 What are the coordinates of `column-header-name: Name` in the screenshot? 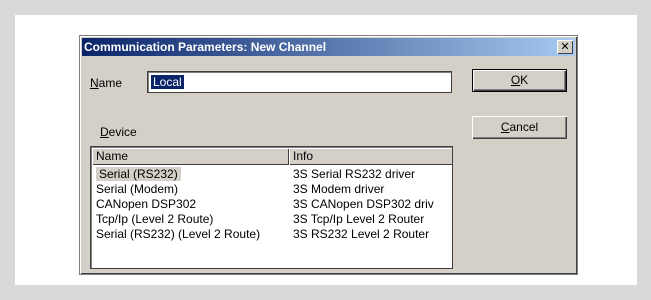 It's located at (190, 156).